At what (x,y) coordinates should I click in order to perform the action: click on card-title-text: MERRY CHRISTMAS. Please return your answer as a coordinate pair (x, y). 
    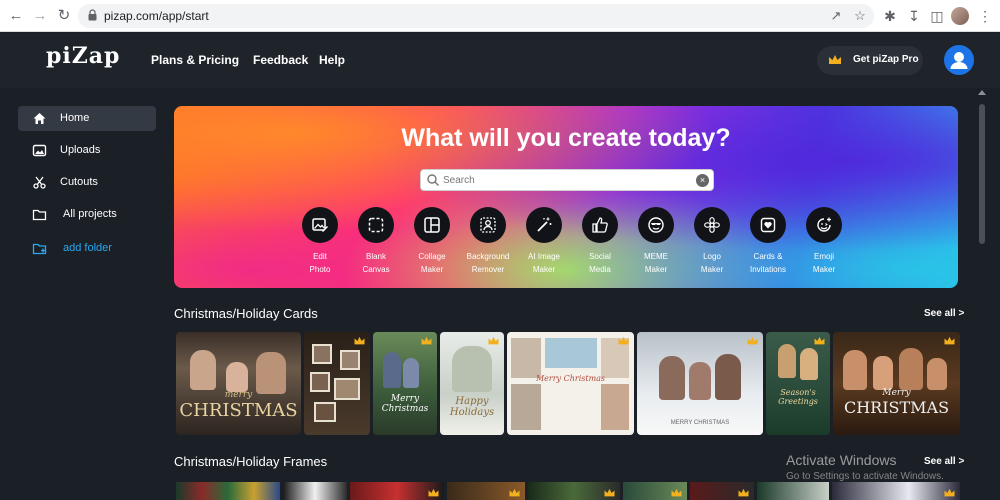
    Looking at the image, I should click on (700, 423).